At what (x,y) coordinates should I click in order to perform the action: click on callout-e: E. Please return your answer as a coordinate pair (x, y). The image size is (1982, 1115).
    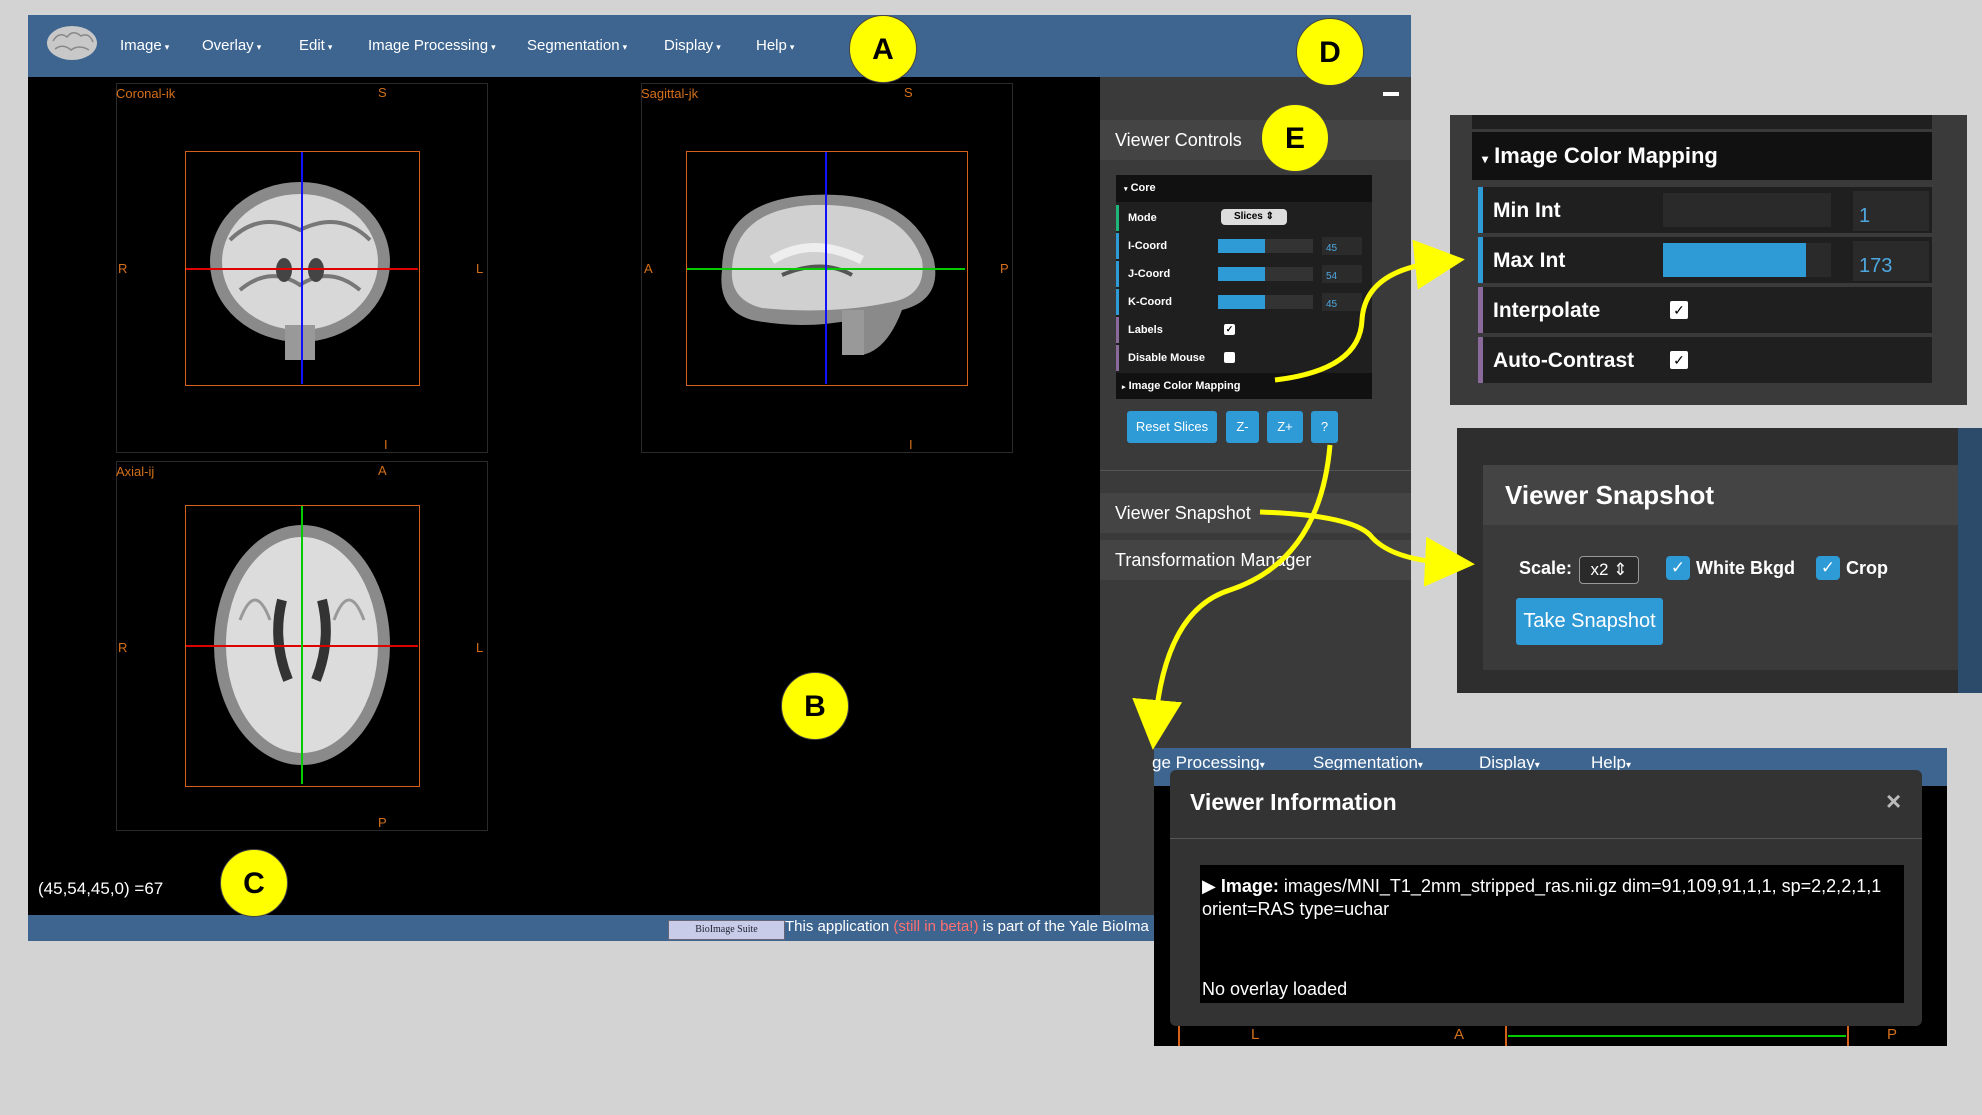
    Looking at the image, I should click on (1295, 138).